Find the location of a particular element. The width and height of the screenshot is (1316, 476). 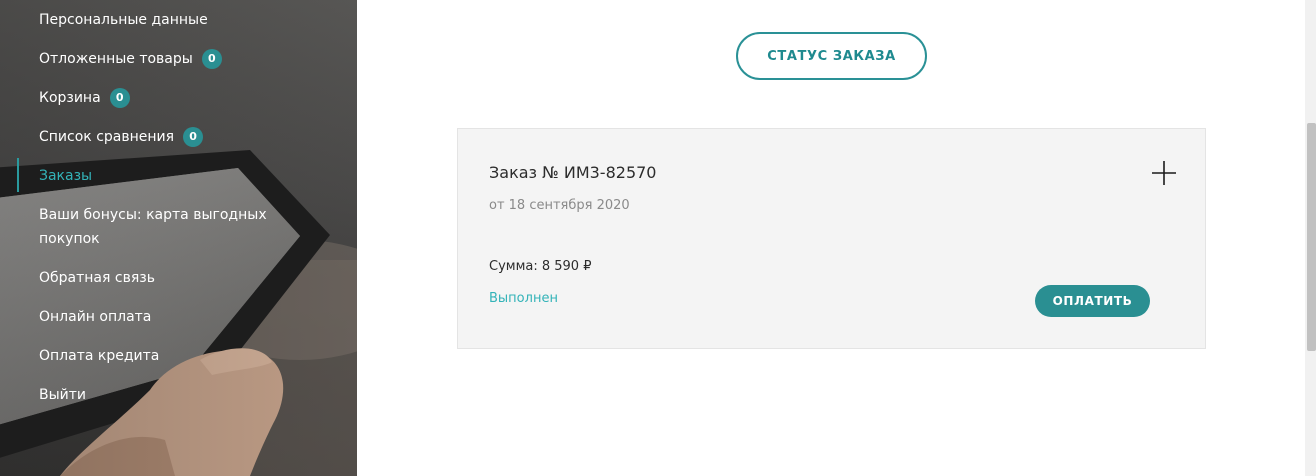

order-sum: Сумма: 8 590 ₽ is located at coordinates (540, 266).